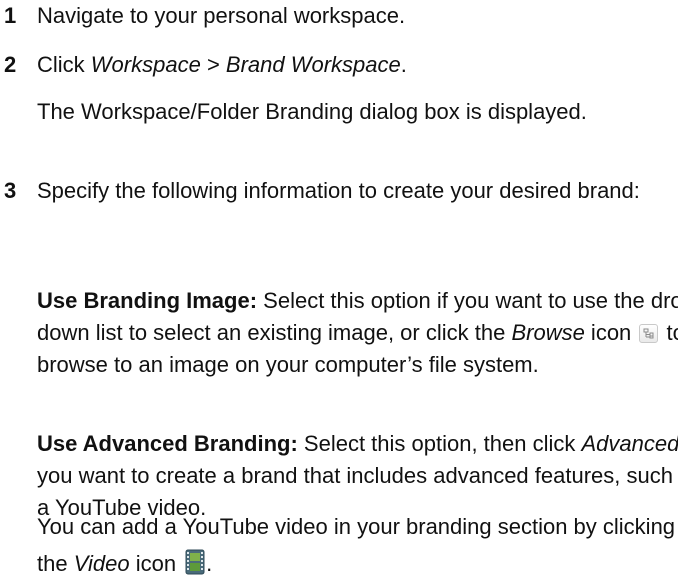  Describe the element at coordinates (147, 300) in the screenshot. I see `option-label: Use Branding Image:` at that location.